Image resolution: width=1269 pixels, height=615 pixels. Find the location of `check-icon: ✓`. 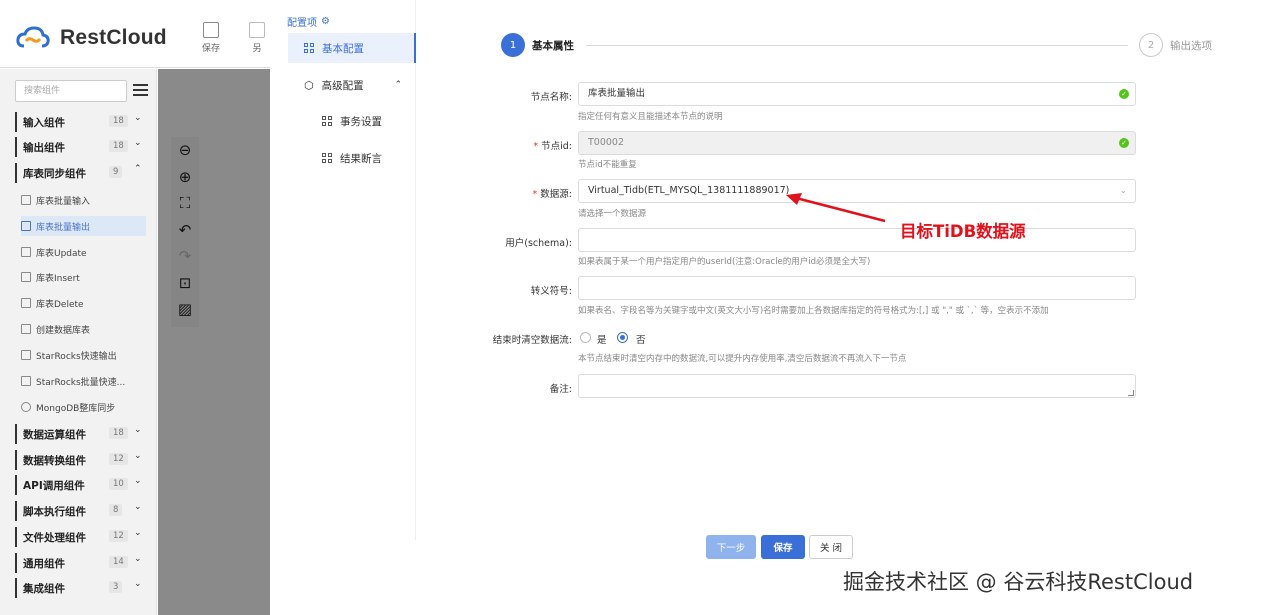

check-icon: ✓ is located at coordinates (1124, 143).